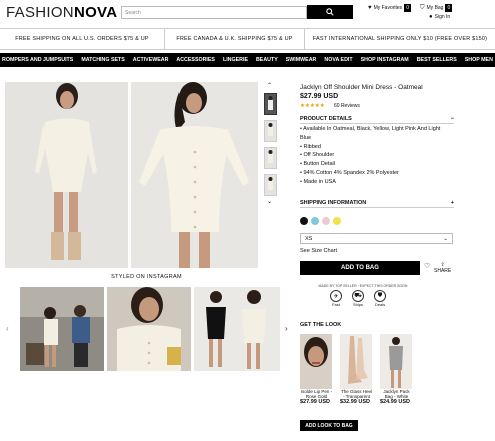  What do you see at coordinates (318, 251) in the screenshot?
I see `size-chart-link: See Size Chart` at bounding box center [318, 251].